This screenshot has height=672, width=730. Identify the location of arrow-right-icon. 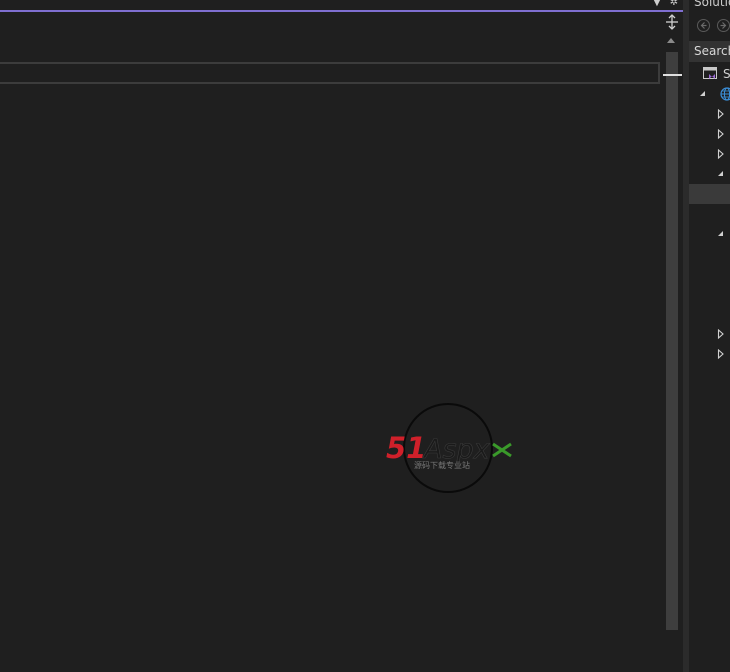
(723, 25).